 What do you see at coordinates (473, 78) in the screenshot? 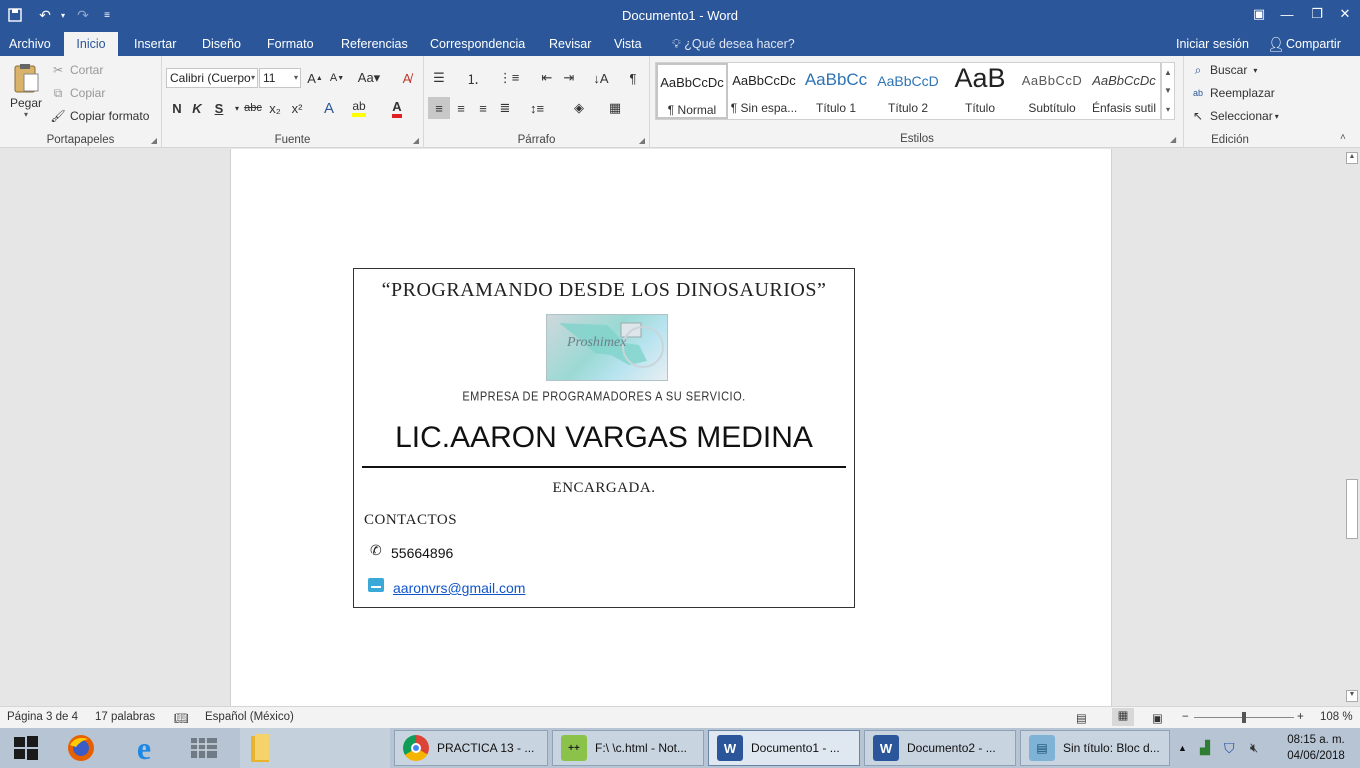
I see `numbering-icon: ⒈` at bounding box center [473, 78].